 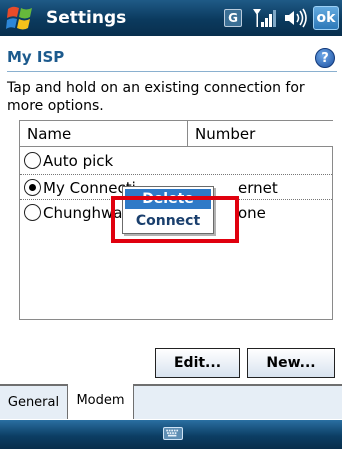 What do you see at coordinates (78, 161) in the screenshot?
I see `connection-name: Auto pick` at bounding box center [78, 161].